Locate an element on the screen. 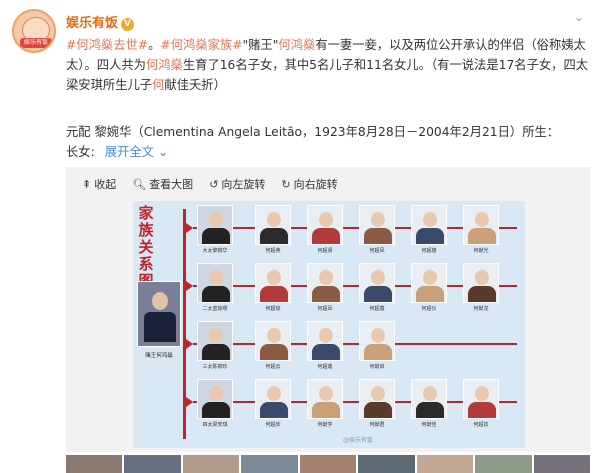  rotate-right-icon: ↻ is located at coordinates (286, 184).